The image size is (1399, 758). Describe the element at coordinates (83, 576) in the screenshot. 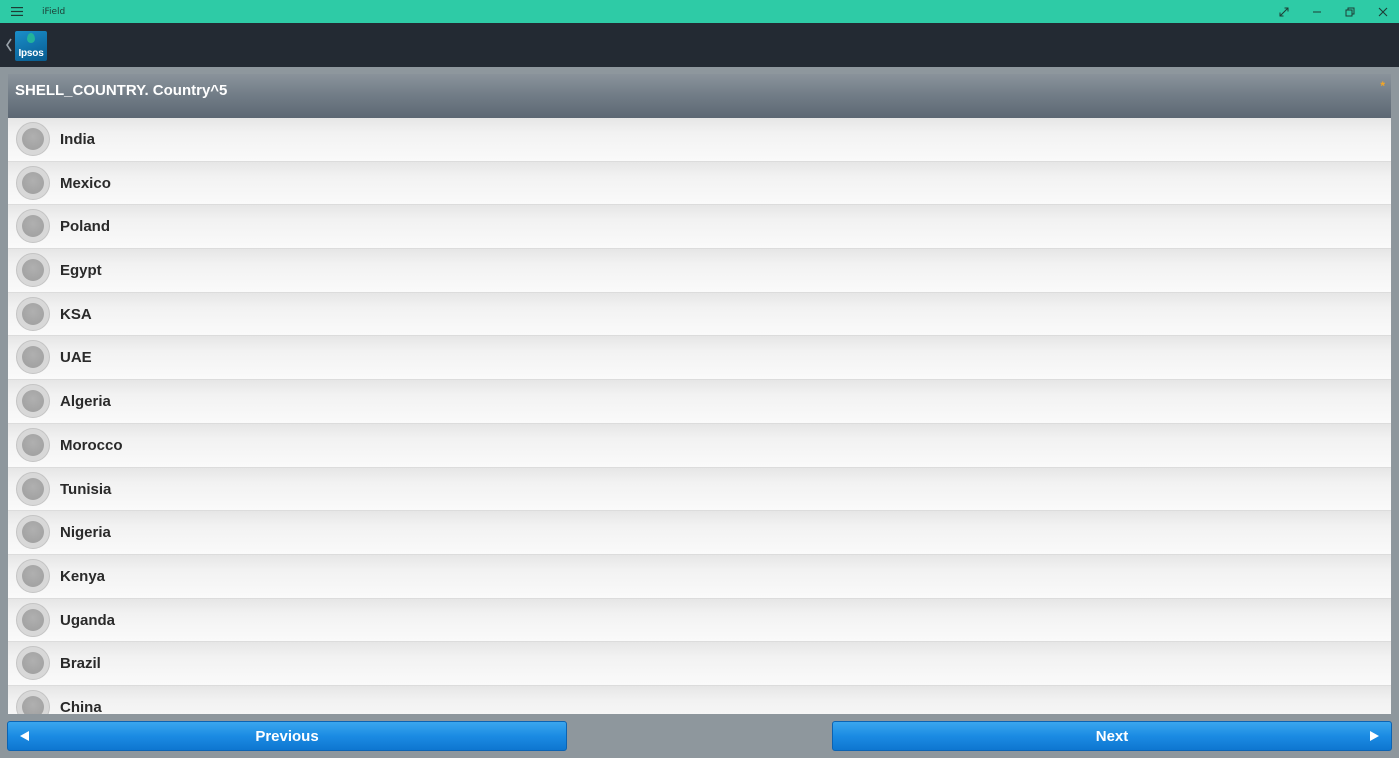

I see `option-label: Kenya` at that location.